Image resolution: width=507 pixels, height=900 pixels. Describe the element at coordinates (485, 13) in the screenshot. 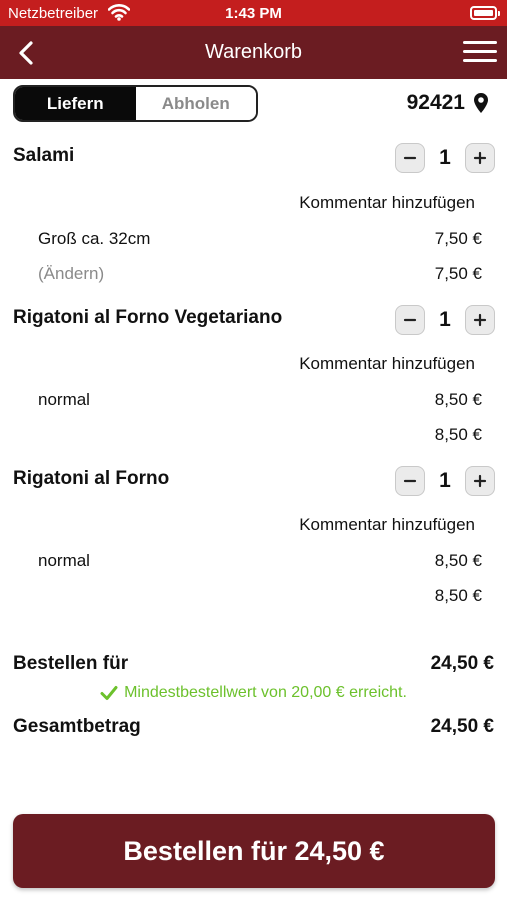

I see `battery-icon` at that location.